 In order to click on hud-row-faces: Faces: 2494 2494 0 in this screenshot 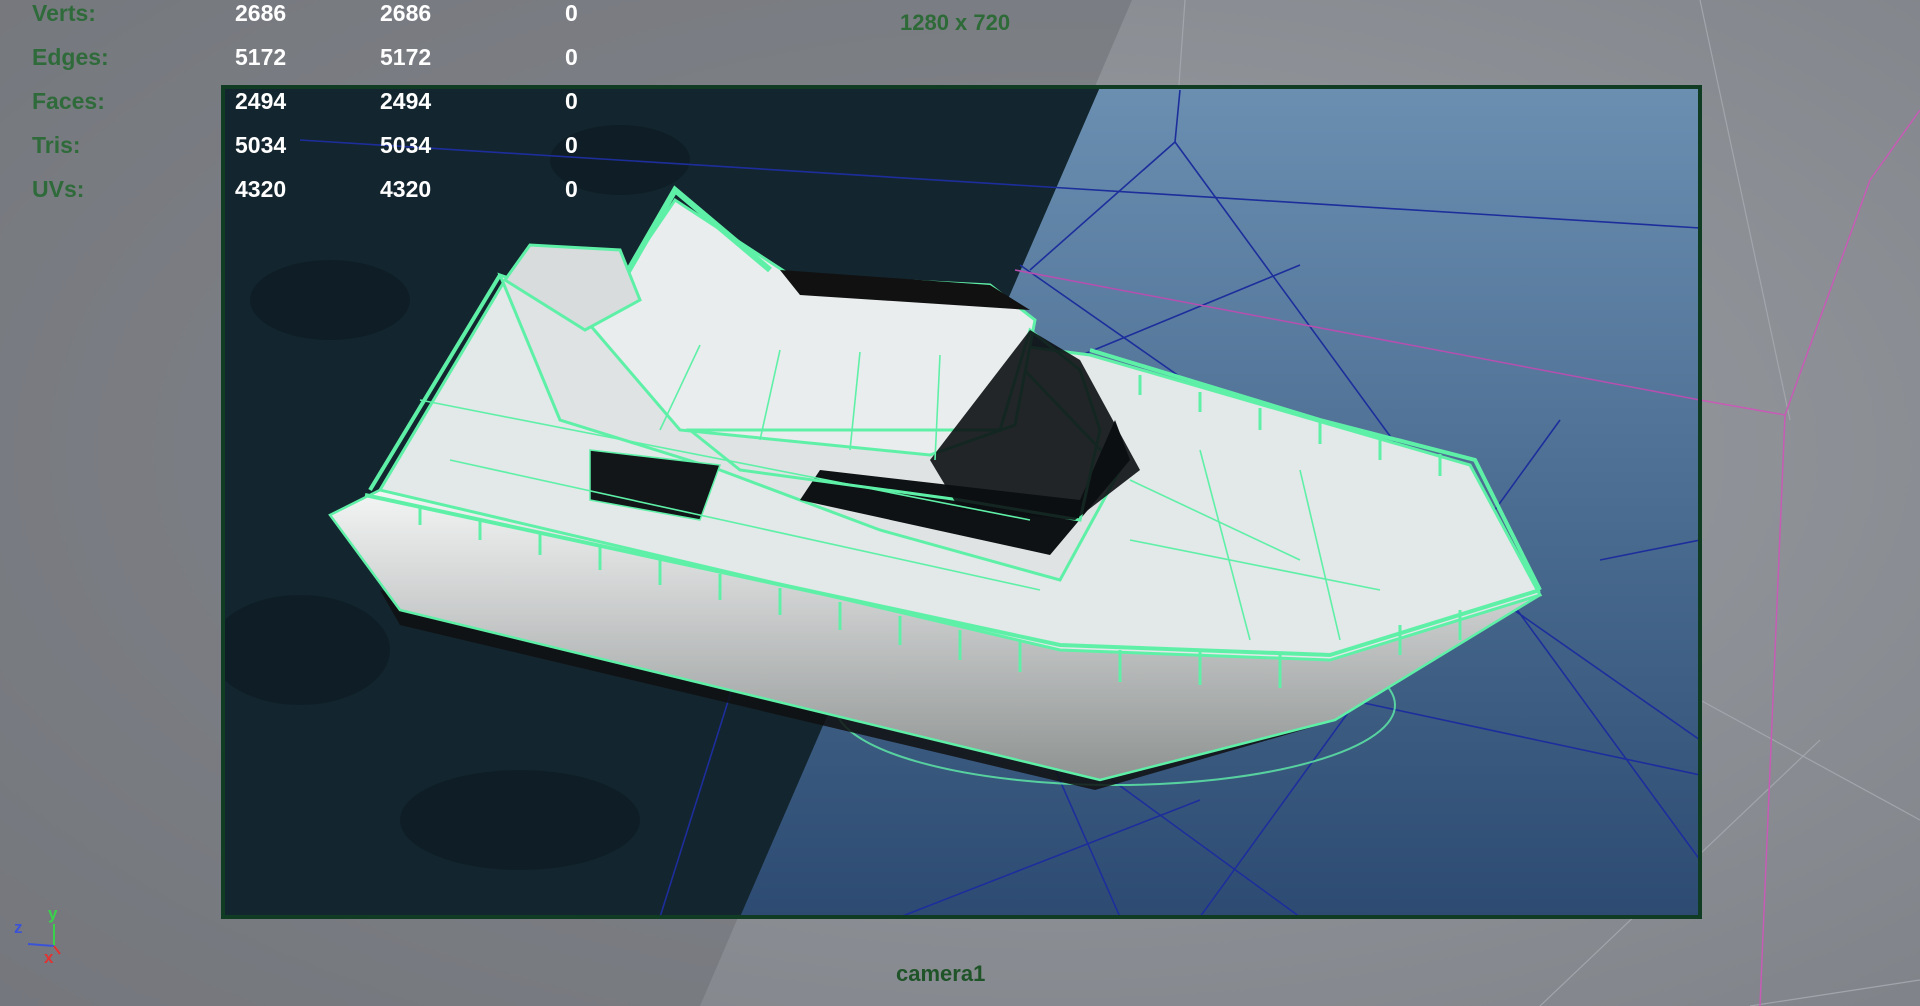, I will do `click(310, 103)`.